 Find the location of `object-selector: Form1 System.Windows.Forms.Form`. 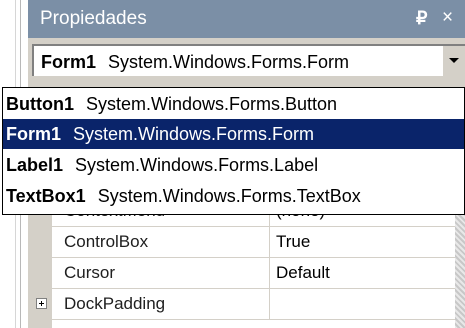

object-selector: Form1 System.Windows.Forms.Form is located at coordinates (248, 60).